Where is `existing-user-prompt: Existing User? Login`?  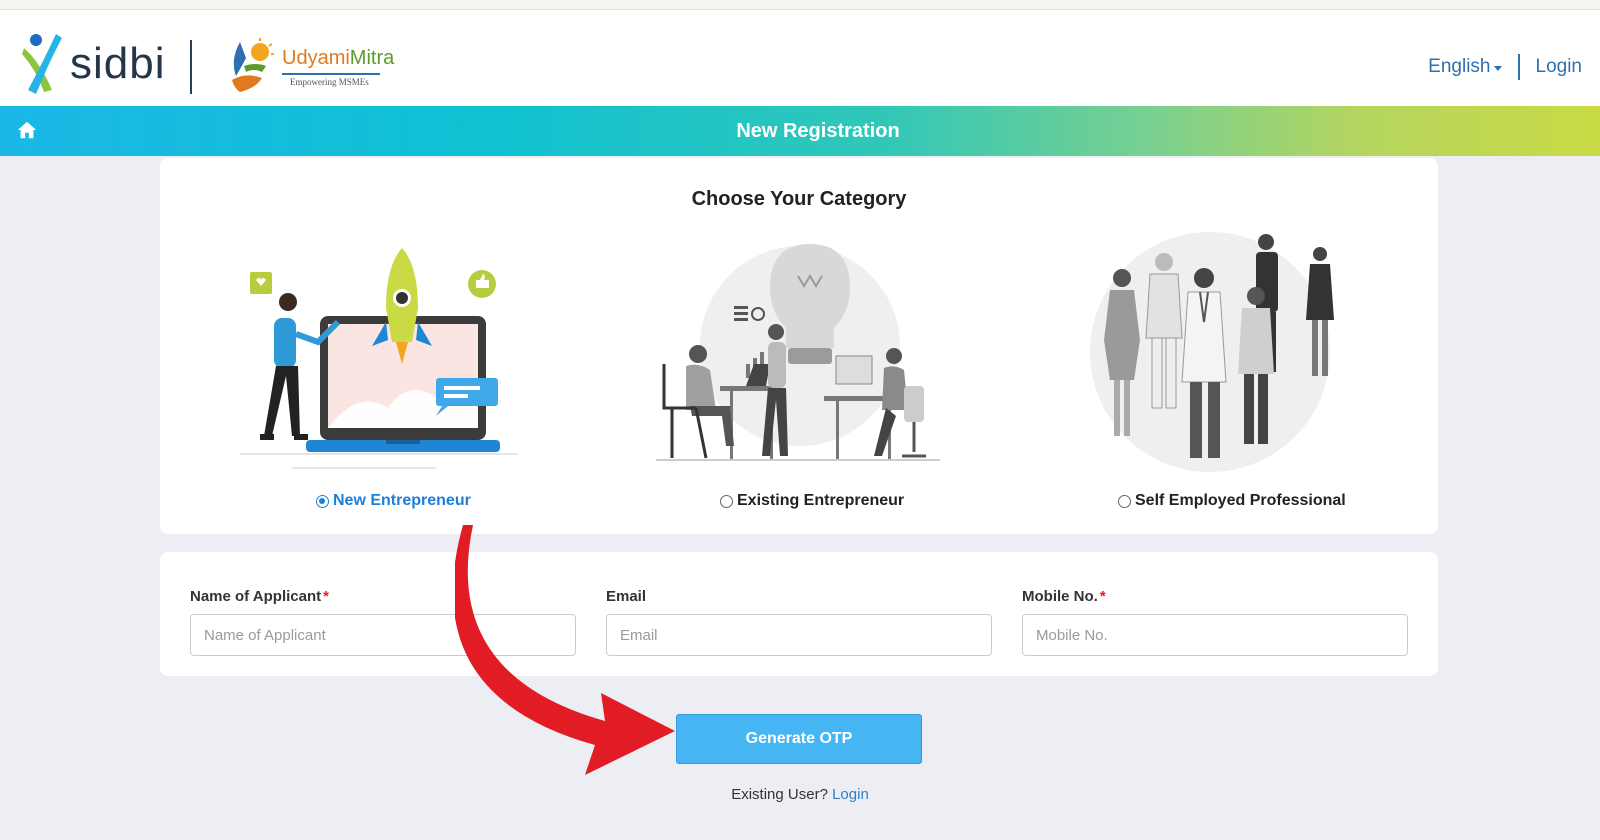 existing-user-prompt: Existing User? Login is located at coordinates (800, 794).